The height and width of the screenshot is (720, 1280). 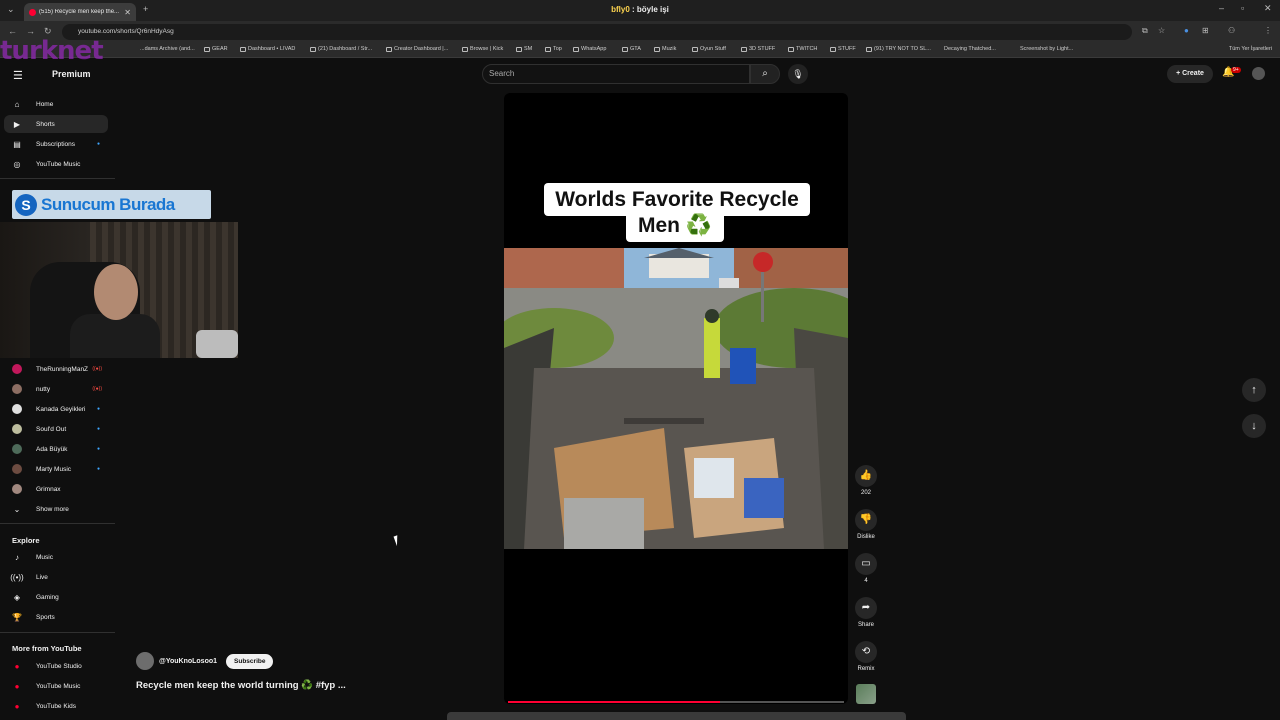 What do you see at coordinates (18, 75) in the screenshot?
I see `hamburger-menu-icon: ☰` at bounding box center [18, 75].